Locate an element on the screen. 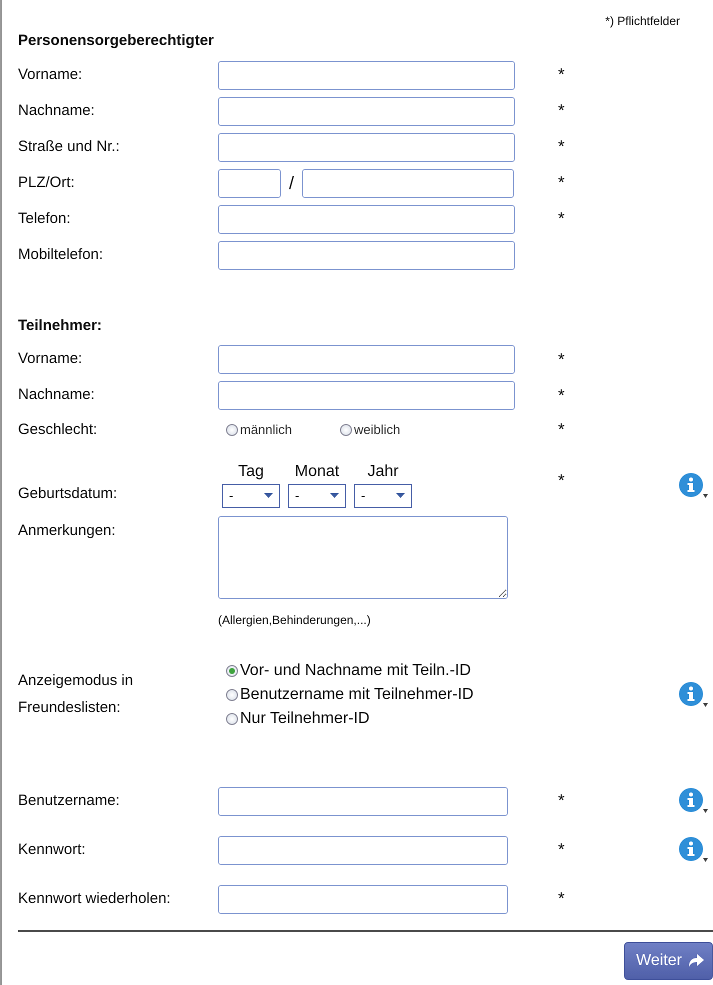 This screenshot has width=713, height=985. field-label: Kennwort: is located at coordinates (52, 850).